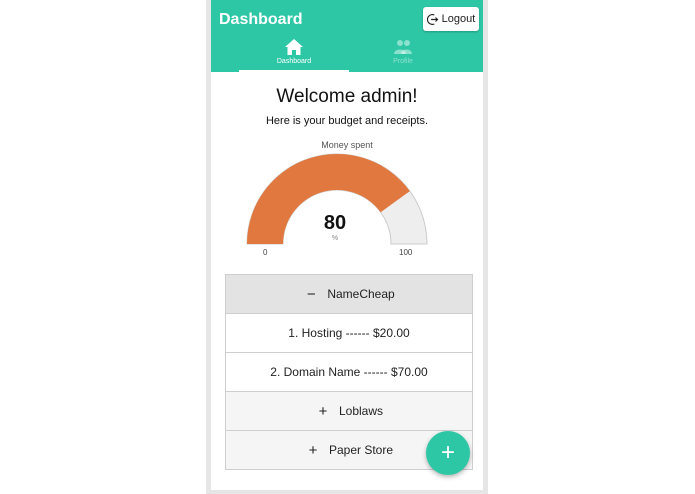  I want to click on receipt-line: 2. Domain Name ------ $70.00, so click(349, 372).